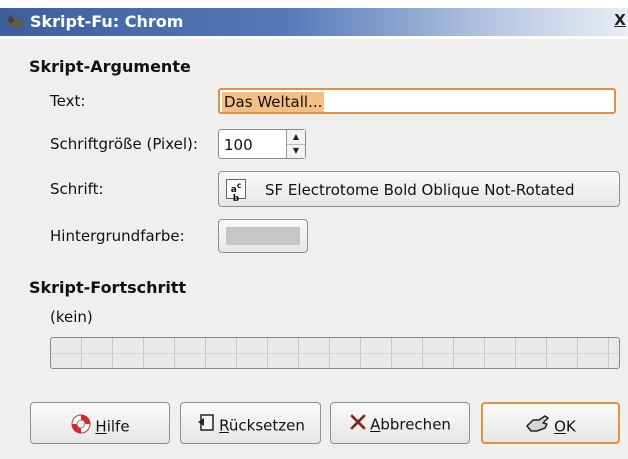 Image resolution: width=628 pixels, height=459 pixels. I want to click on ok-hand-icon, so click(538, 426).